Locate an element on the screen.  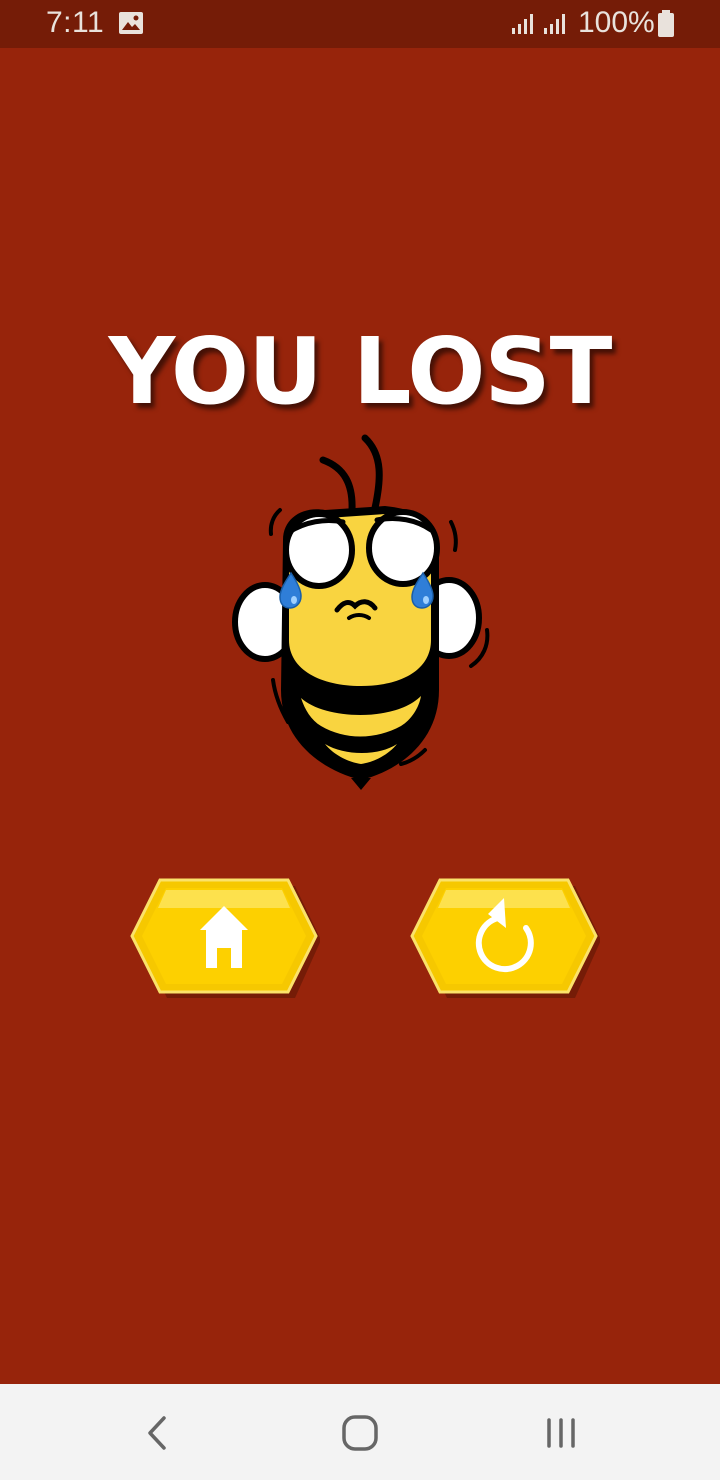
game-over-title: YOU LOST is located at coordinates (360, 371).